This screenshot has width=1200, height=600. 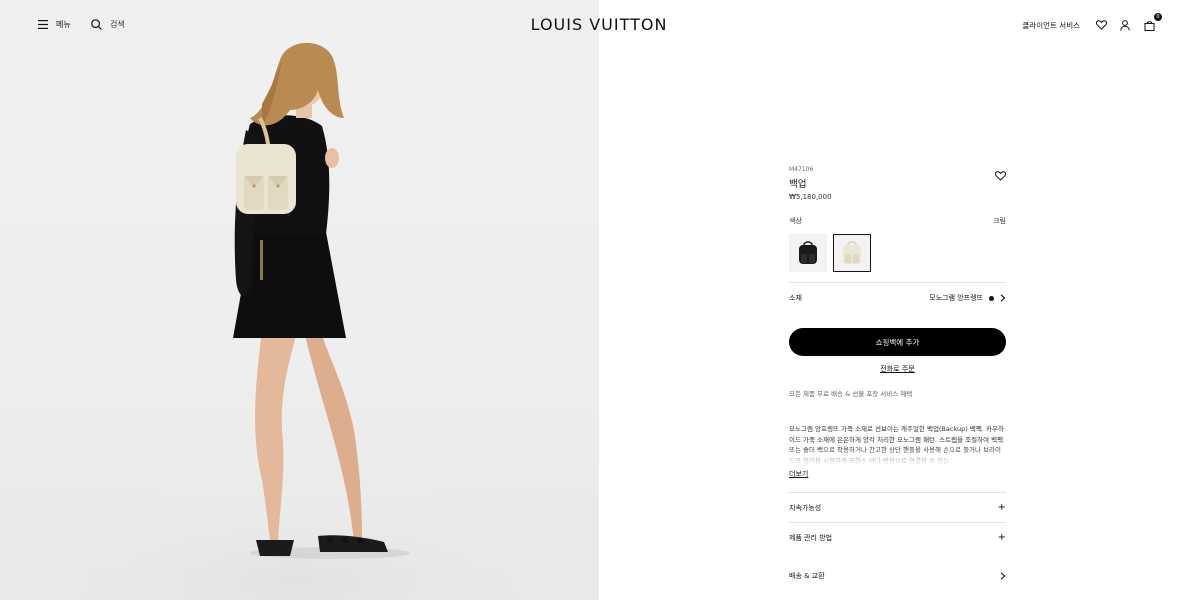 I want to click on material-selector: 소재 모노그램 앙프렝뜨, so click(x=897, y=298).